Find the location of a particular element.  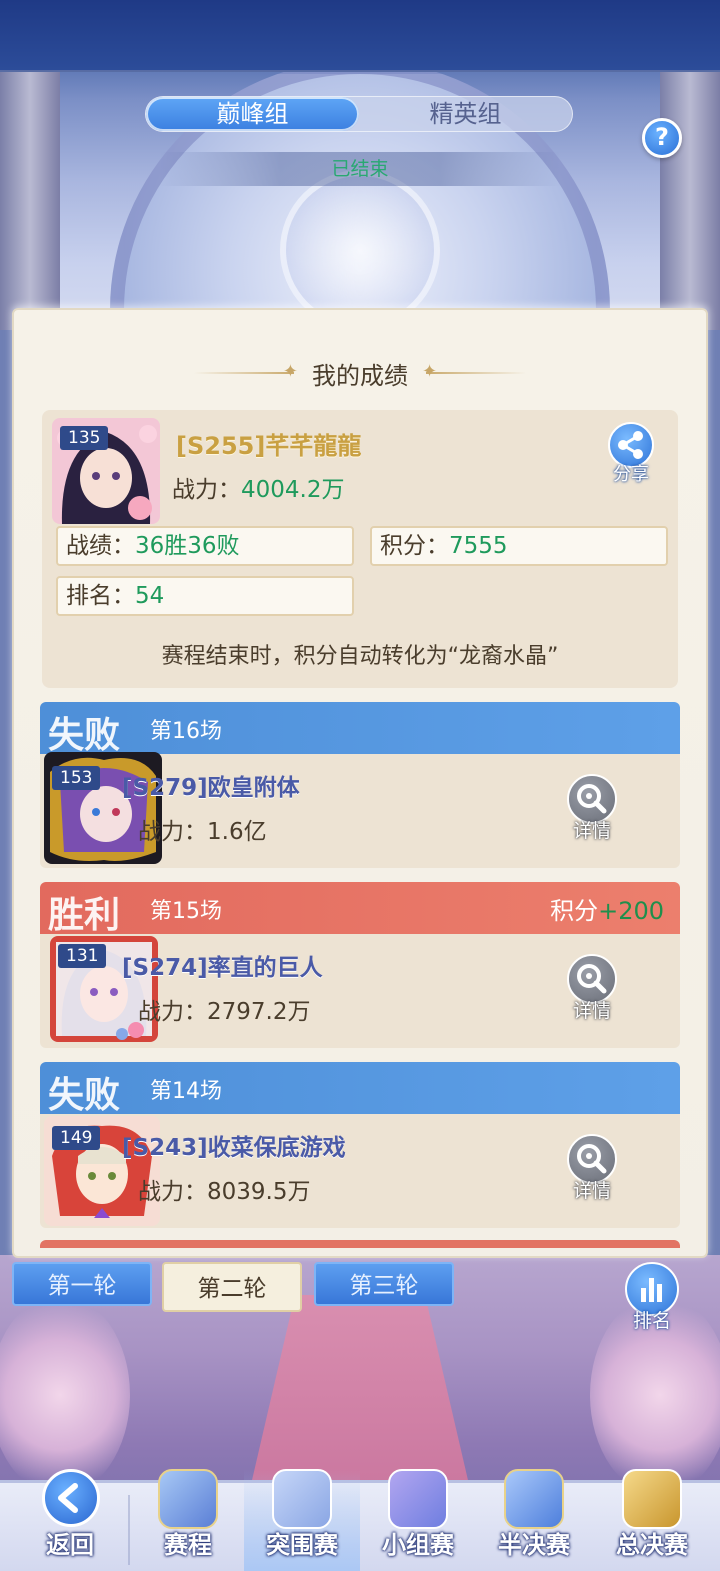

nav-back-label: 返回 is located at coordinates (70, 1545).